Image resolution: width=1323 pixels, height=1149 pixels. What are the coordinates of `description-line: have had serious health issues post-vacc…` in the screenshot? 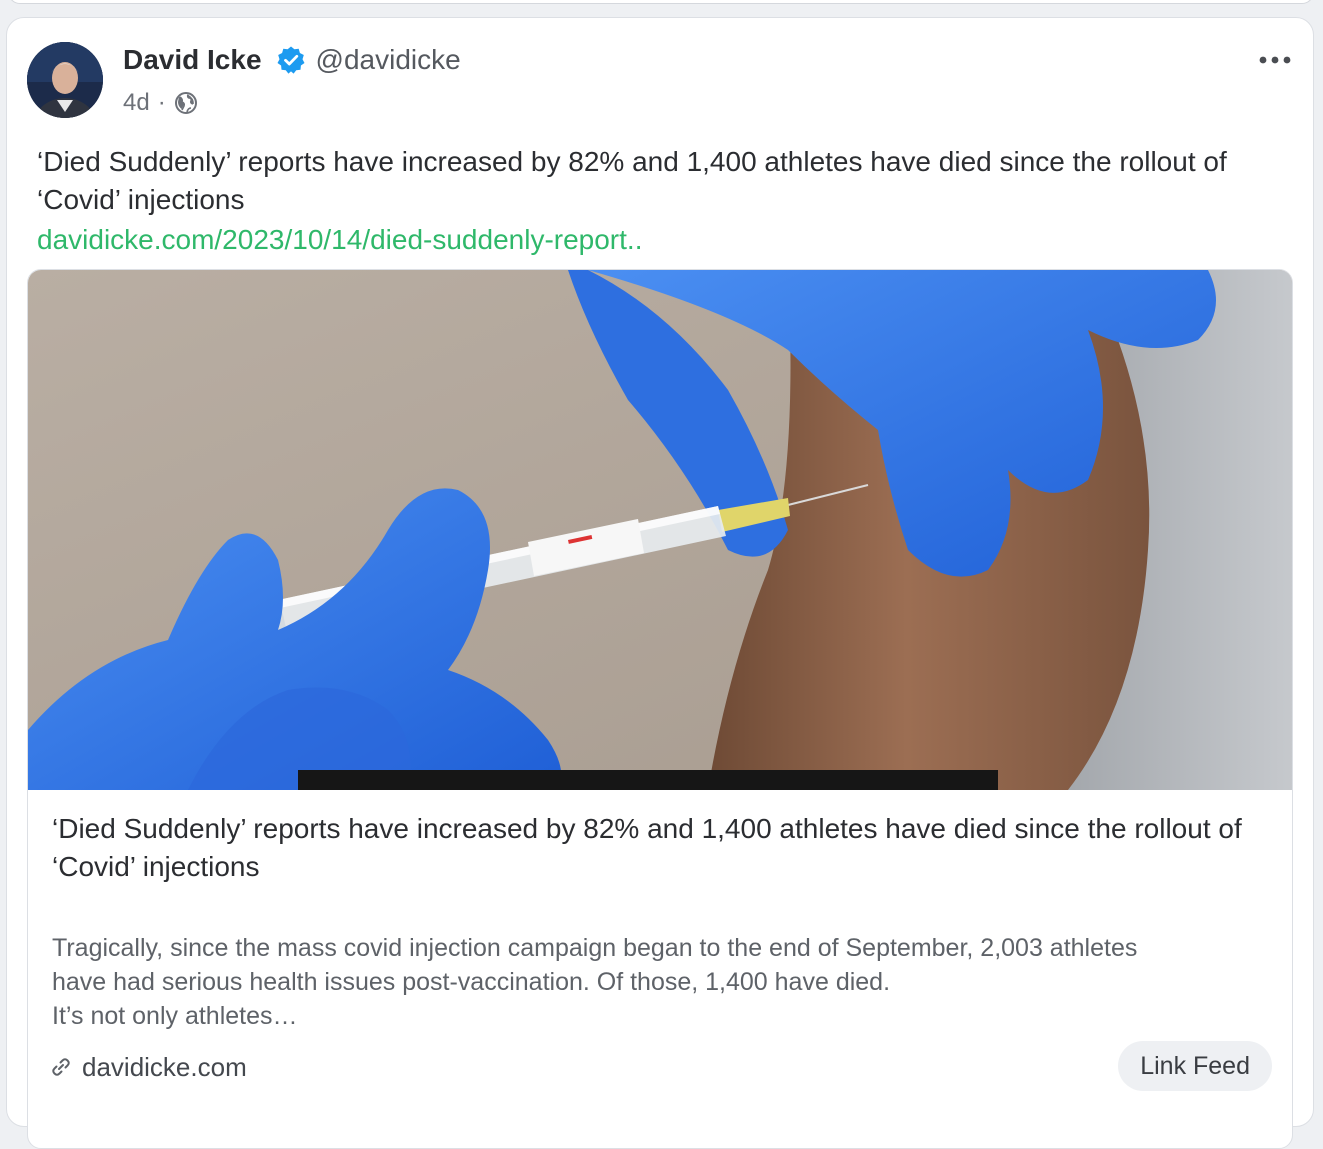 It's located at (471, 982).